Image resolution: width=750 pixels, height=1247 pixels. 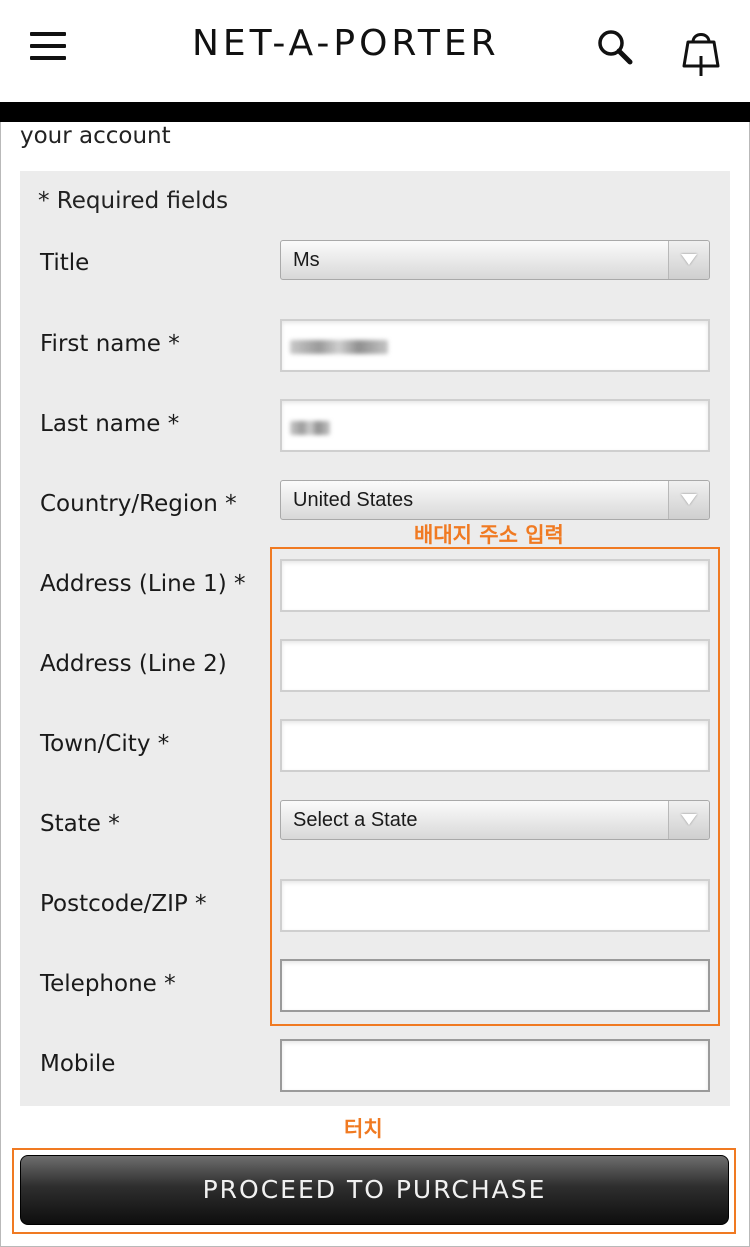 I want to click on search-icon, so click(x=615, y=47).